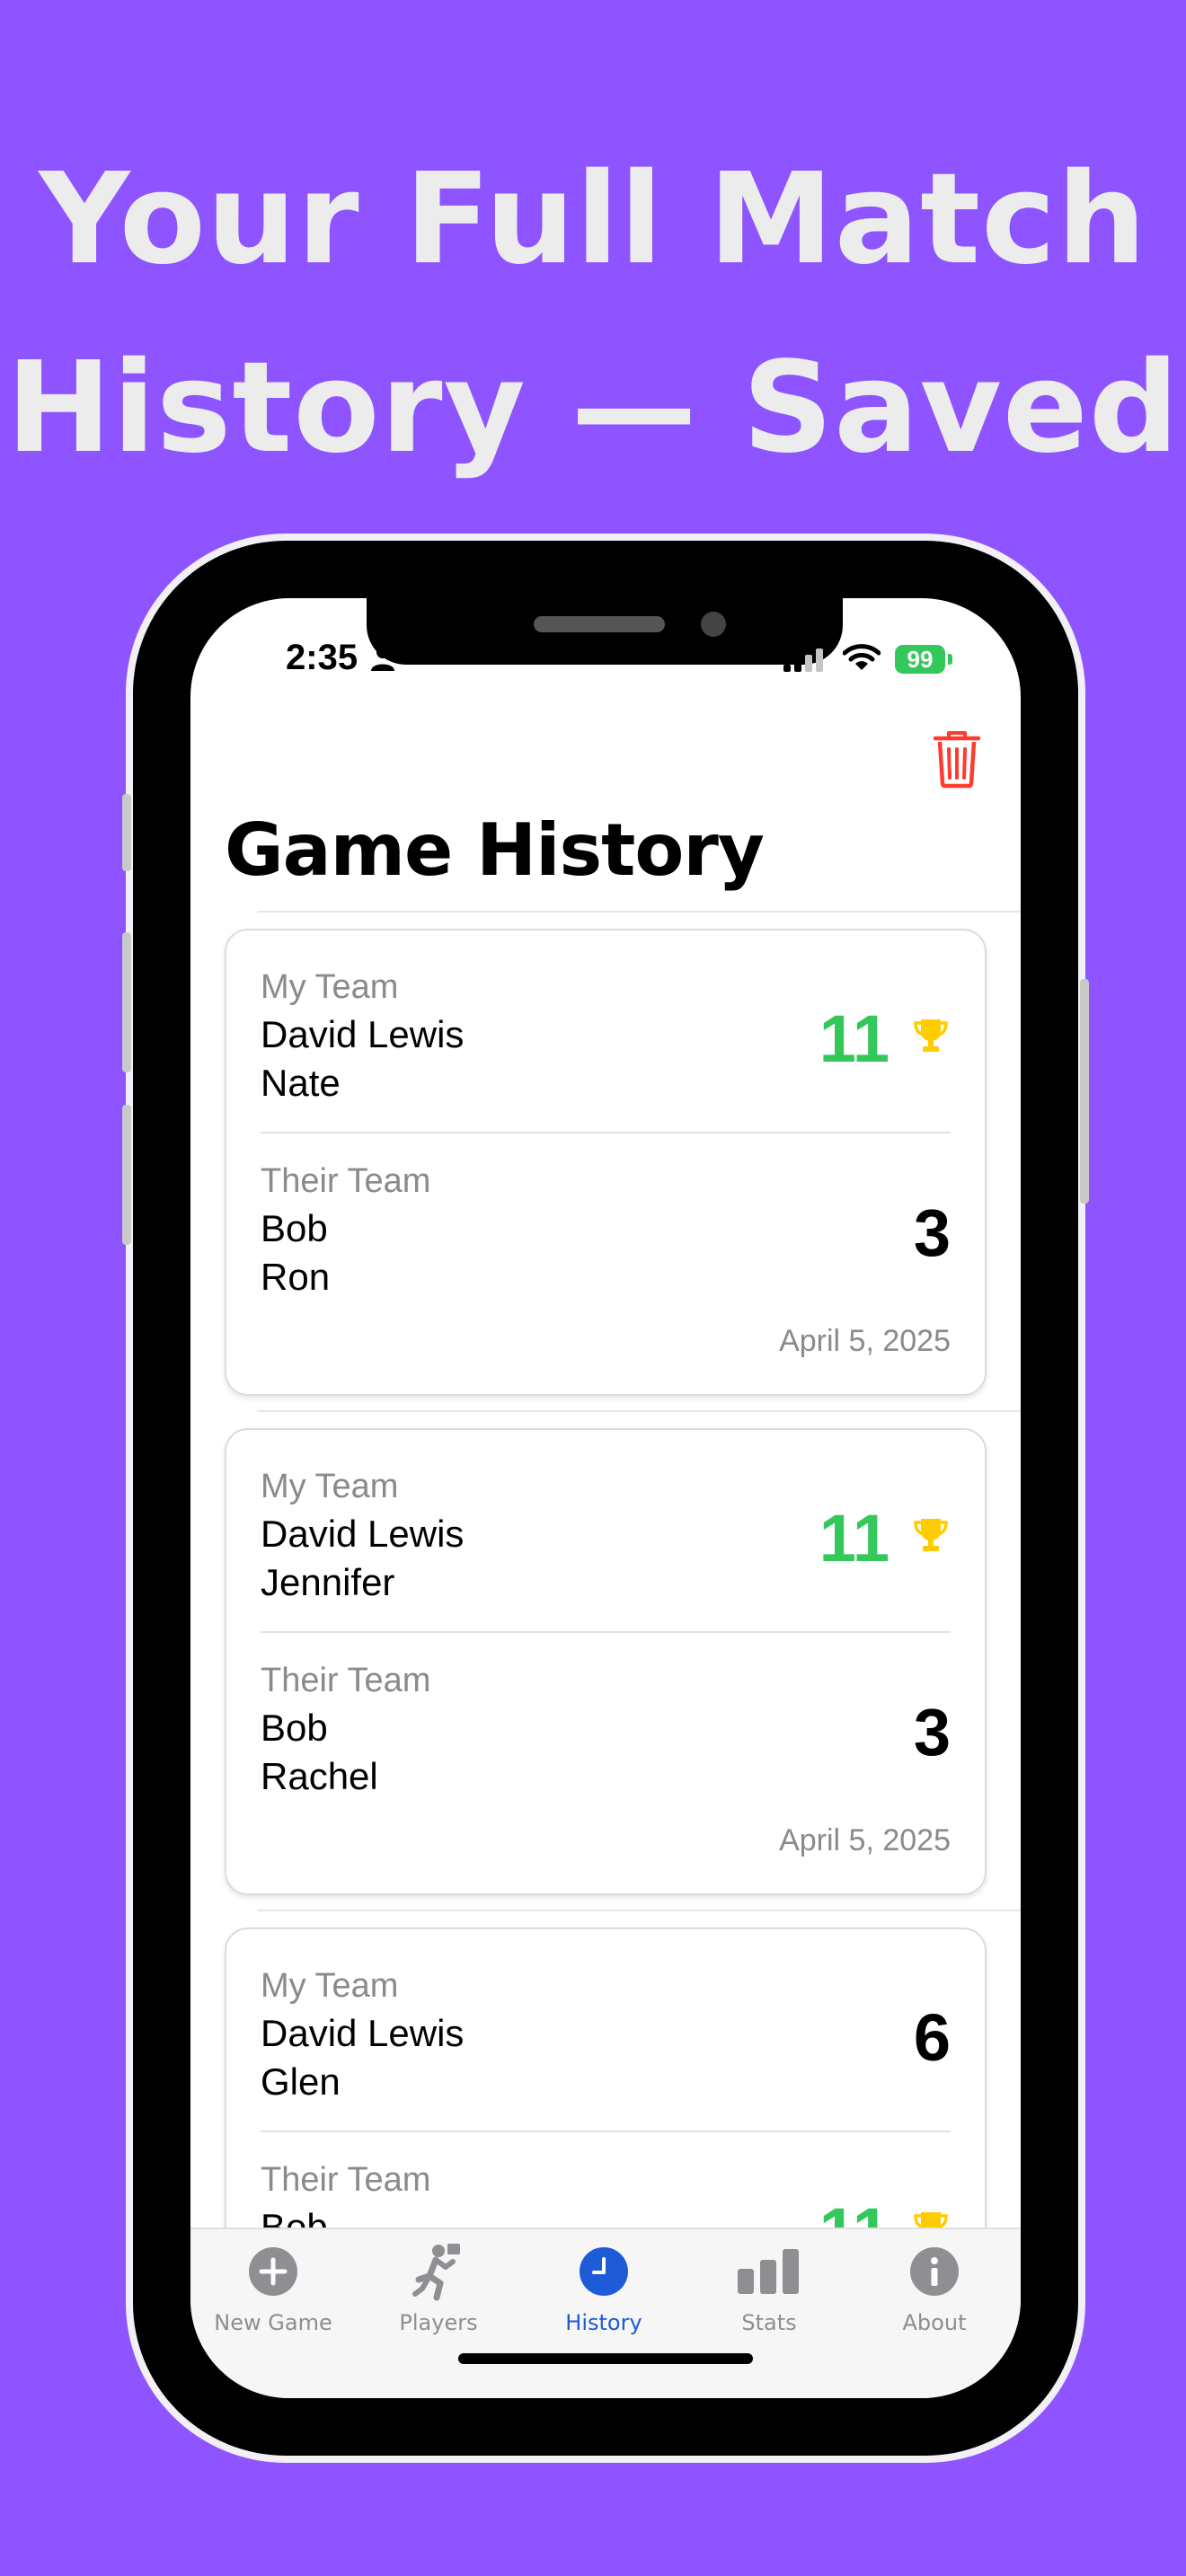  I want to click on tab-new-game: New Game, so click(273, 2290).